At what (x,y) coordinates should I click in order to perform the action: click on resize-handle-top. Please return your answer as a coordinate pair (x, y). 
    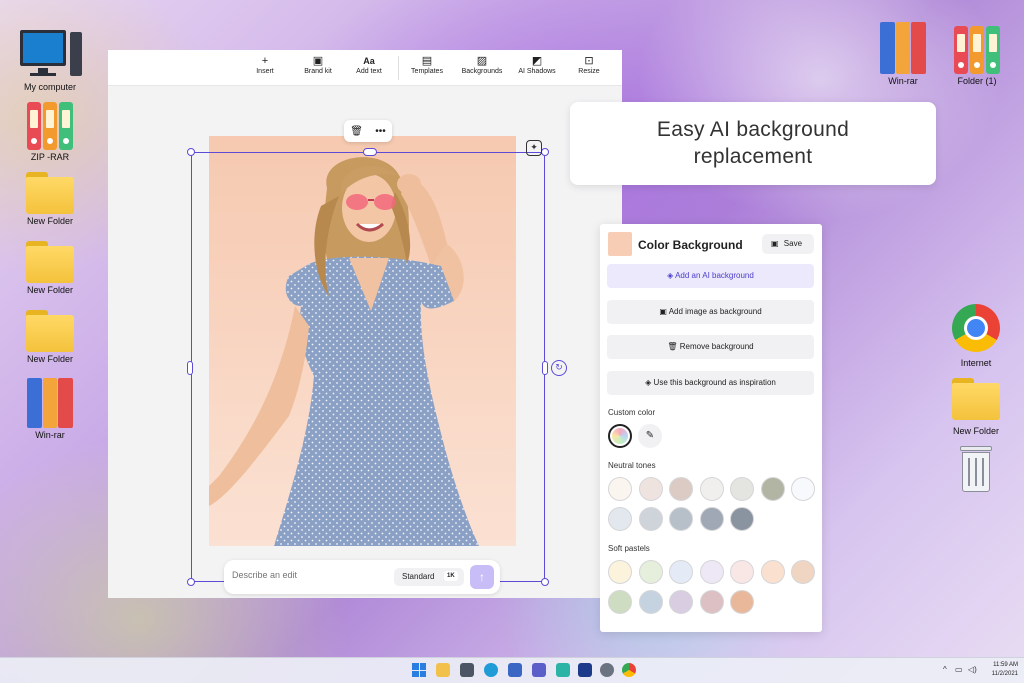
    Looking at the image, I should click on (370, 152).